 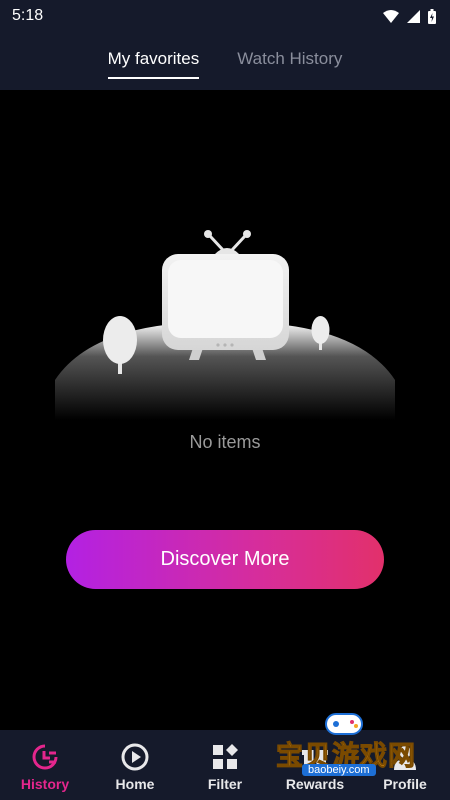 I want to click on bottom-nav: History Home Filter Rewards Profile, so click(x=225, y=765).